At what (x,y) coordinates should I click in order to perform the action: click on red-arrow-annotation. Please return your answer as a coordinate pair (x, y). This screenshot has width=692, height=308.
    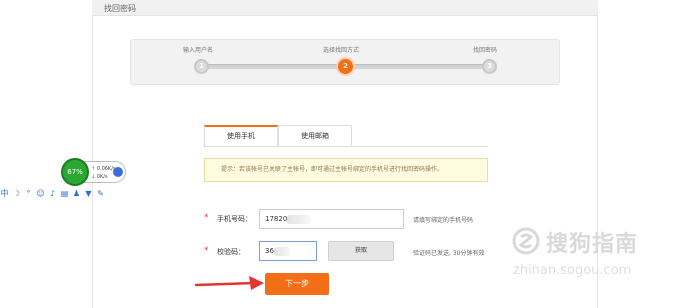
    Looking at the image, I should click on (229, 283).